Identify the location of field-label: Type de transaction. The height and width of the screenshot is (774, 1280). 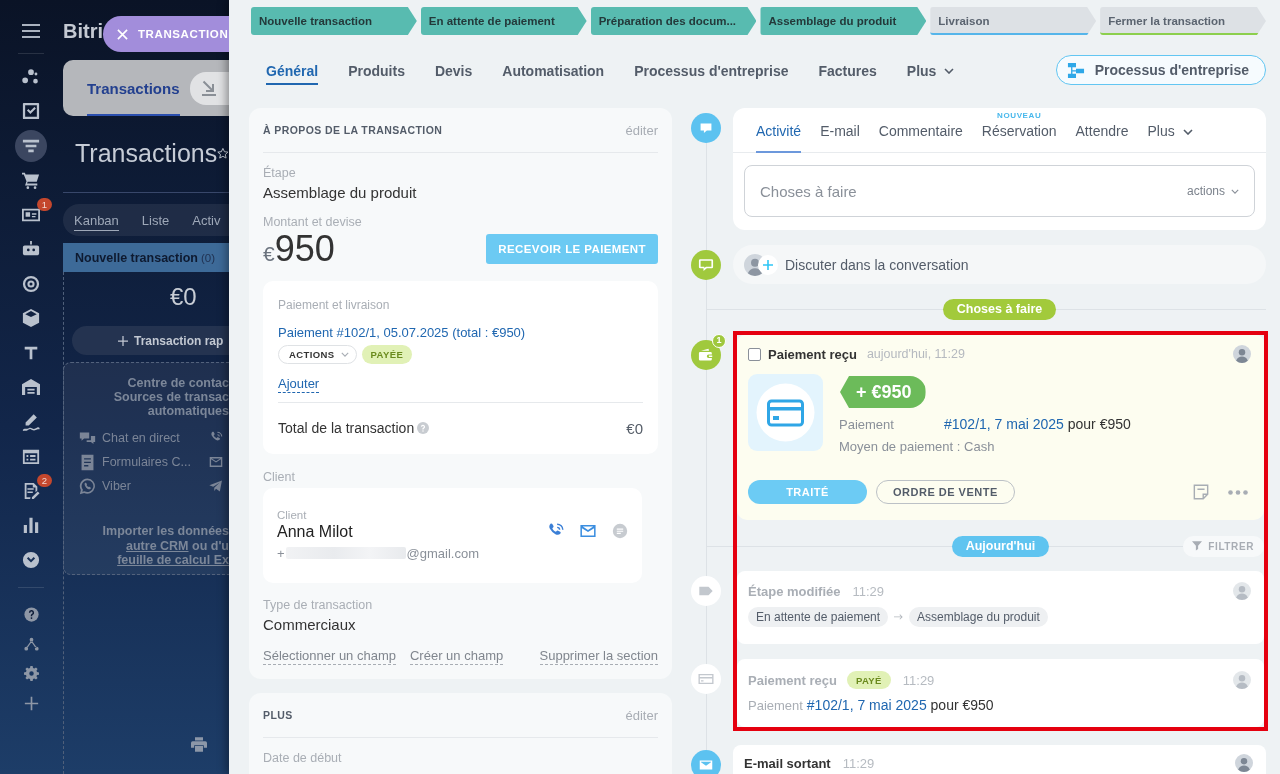
(318, 605).